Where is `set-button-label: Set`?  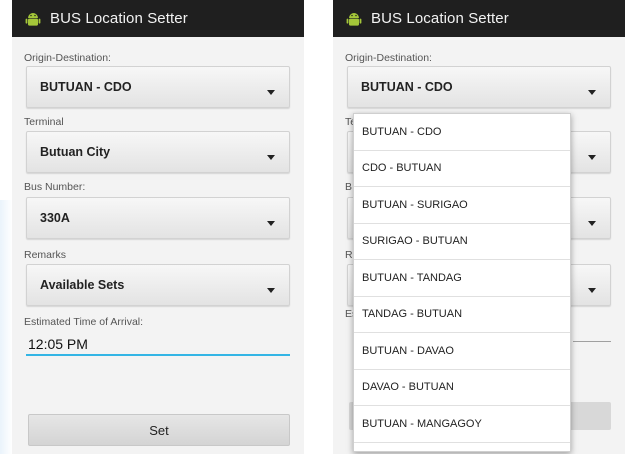
set-button-label: Set is located at coordinates (159, 430).